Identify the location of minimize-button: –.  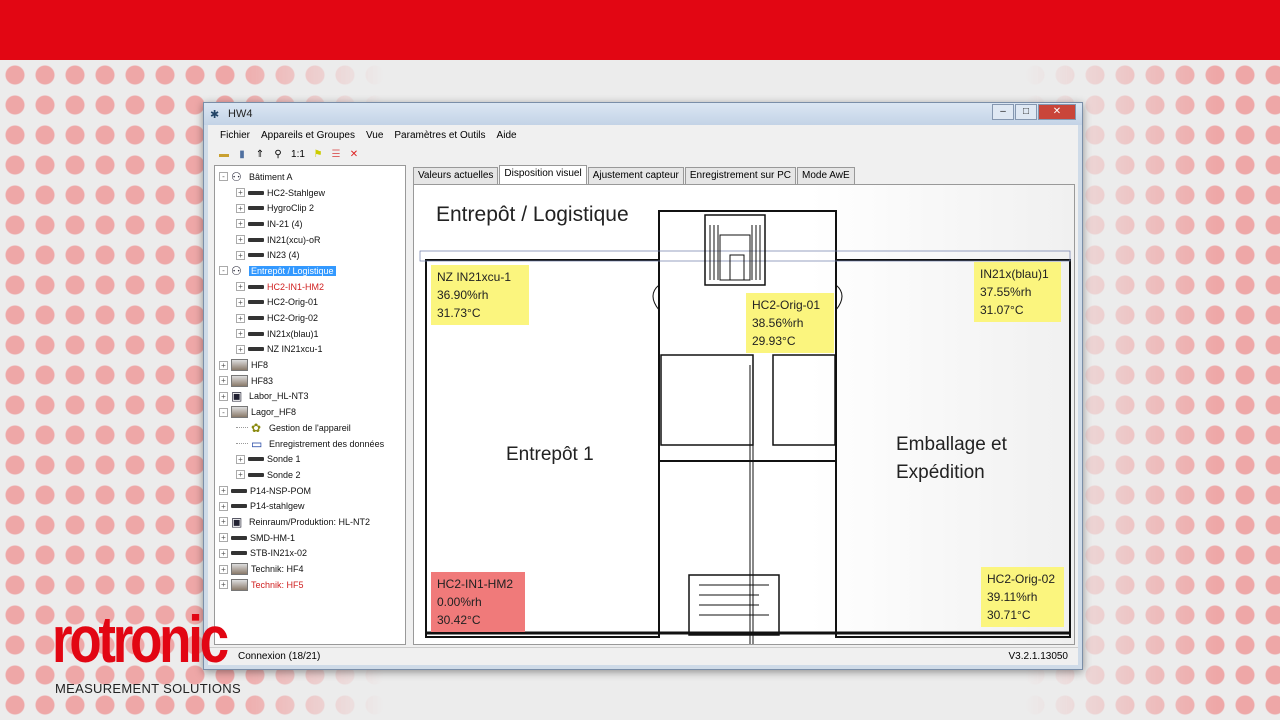
(1003, 112).